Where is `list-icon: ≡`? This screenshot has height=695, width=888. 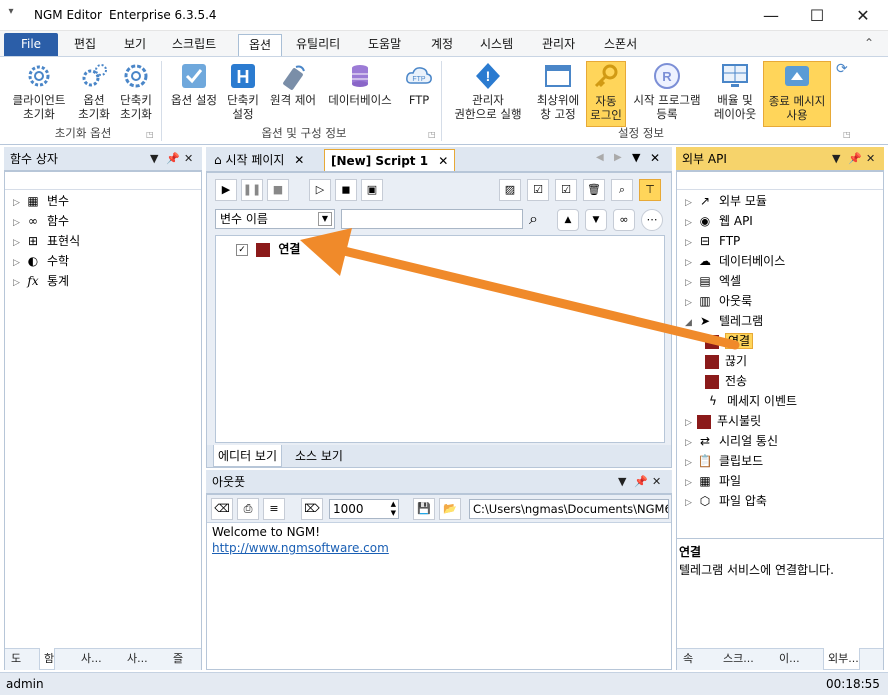
list-icon: ≡ is located at coordinates (274, 509).